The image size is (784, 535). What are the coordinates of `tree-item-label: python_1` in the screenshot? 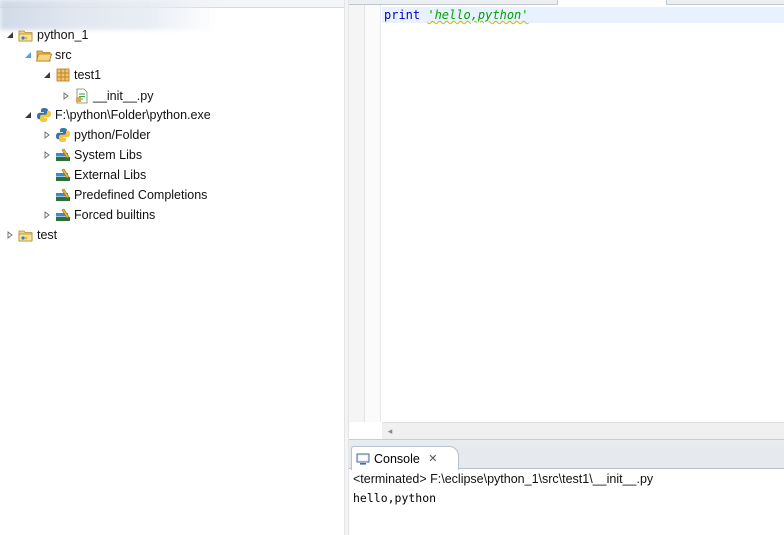 It's located at (63, 35).